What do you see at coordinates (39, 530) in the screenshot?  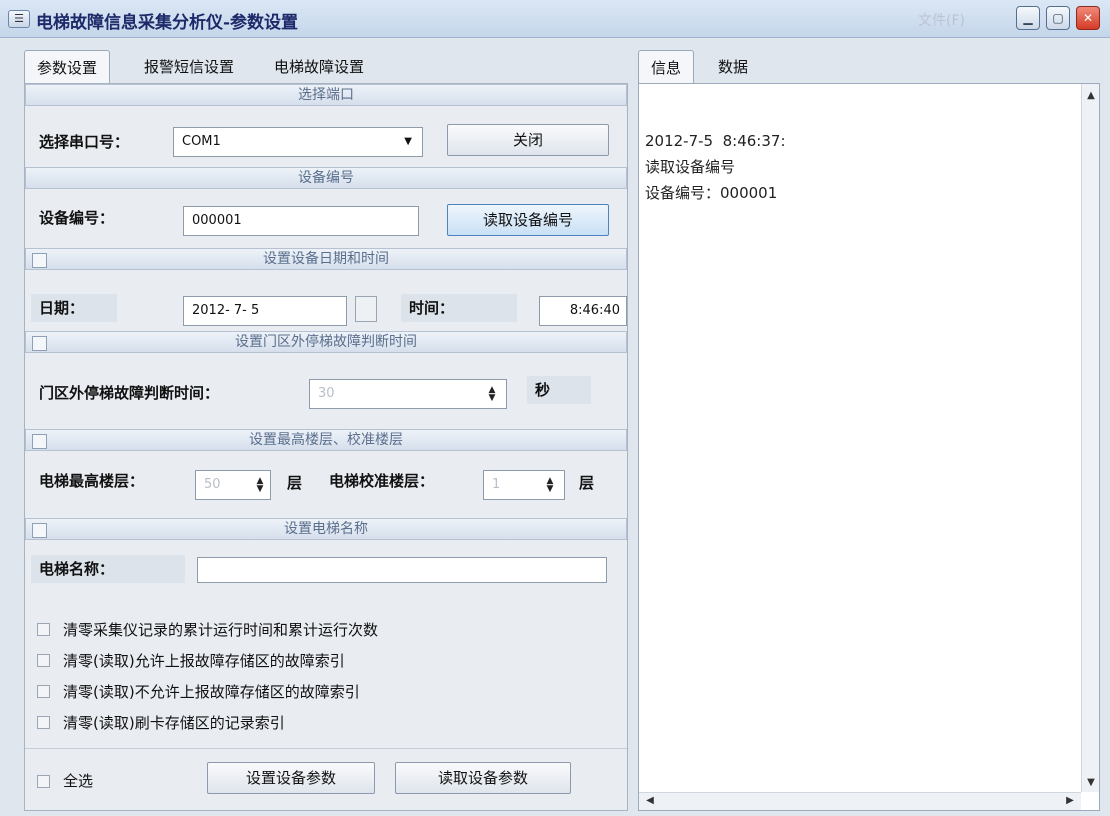 I see `elevator-name-section-checkbox` at bounding box center [39, 530].